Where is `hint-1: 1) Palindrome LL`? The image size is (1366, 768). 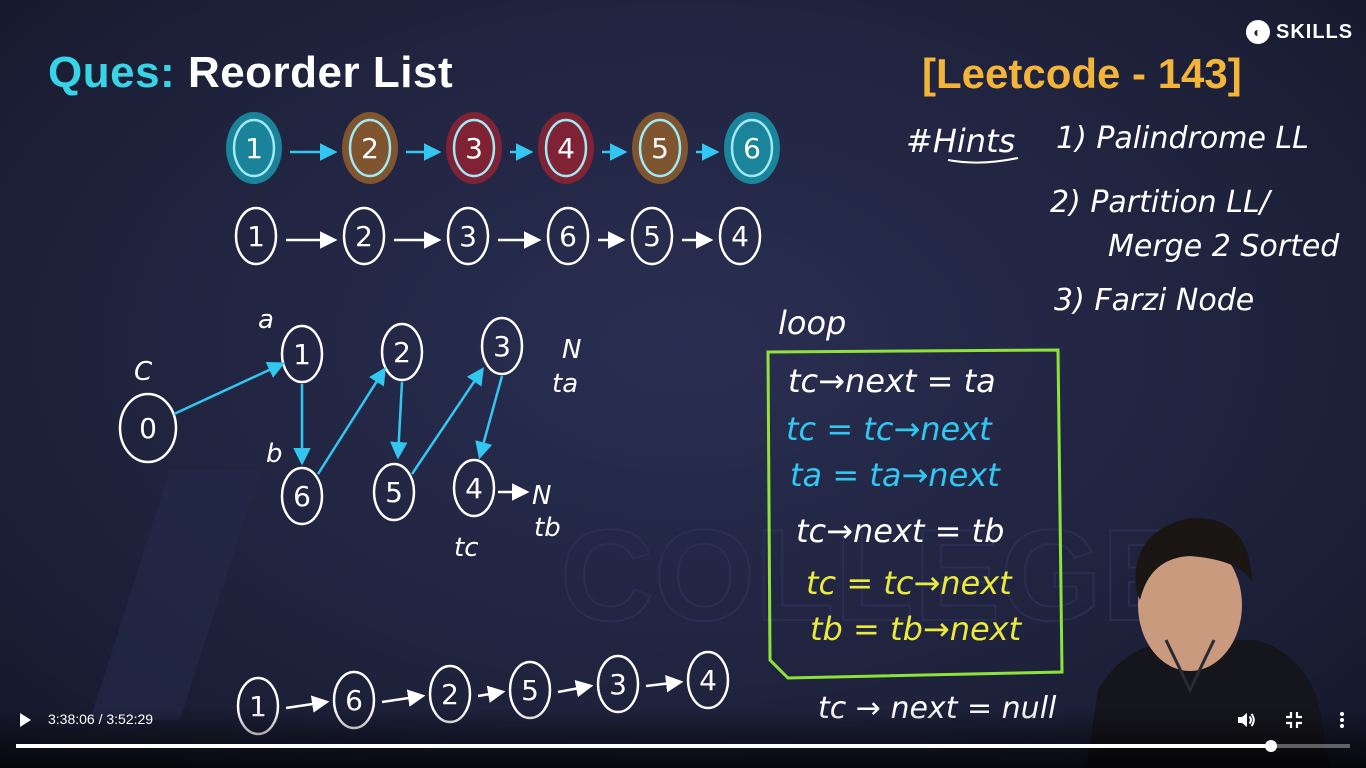 hint-1: 1) Palindrome LL is located at coordinates (1182, 138).